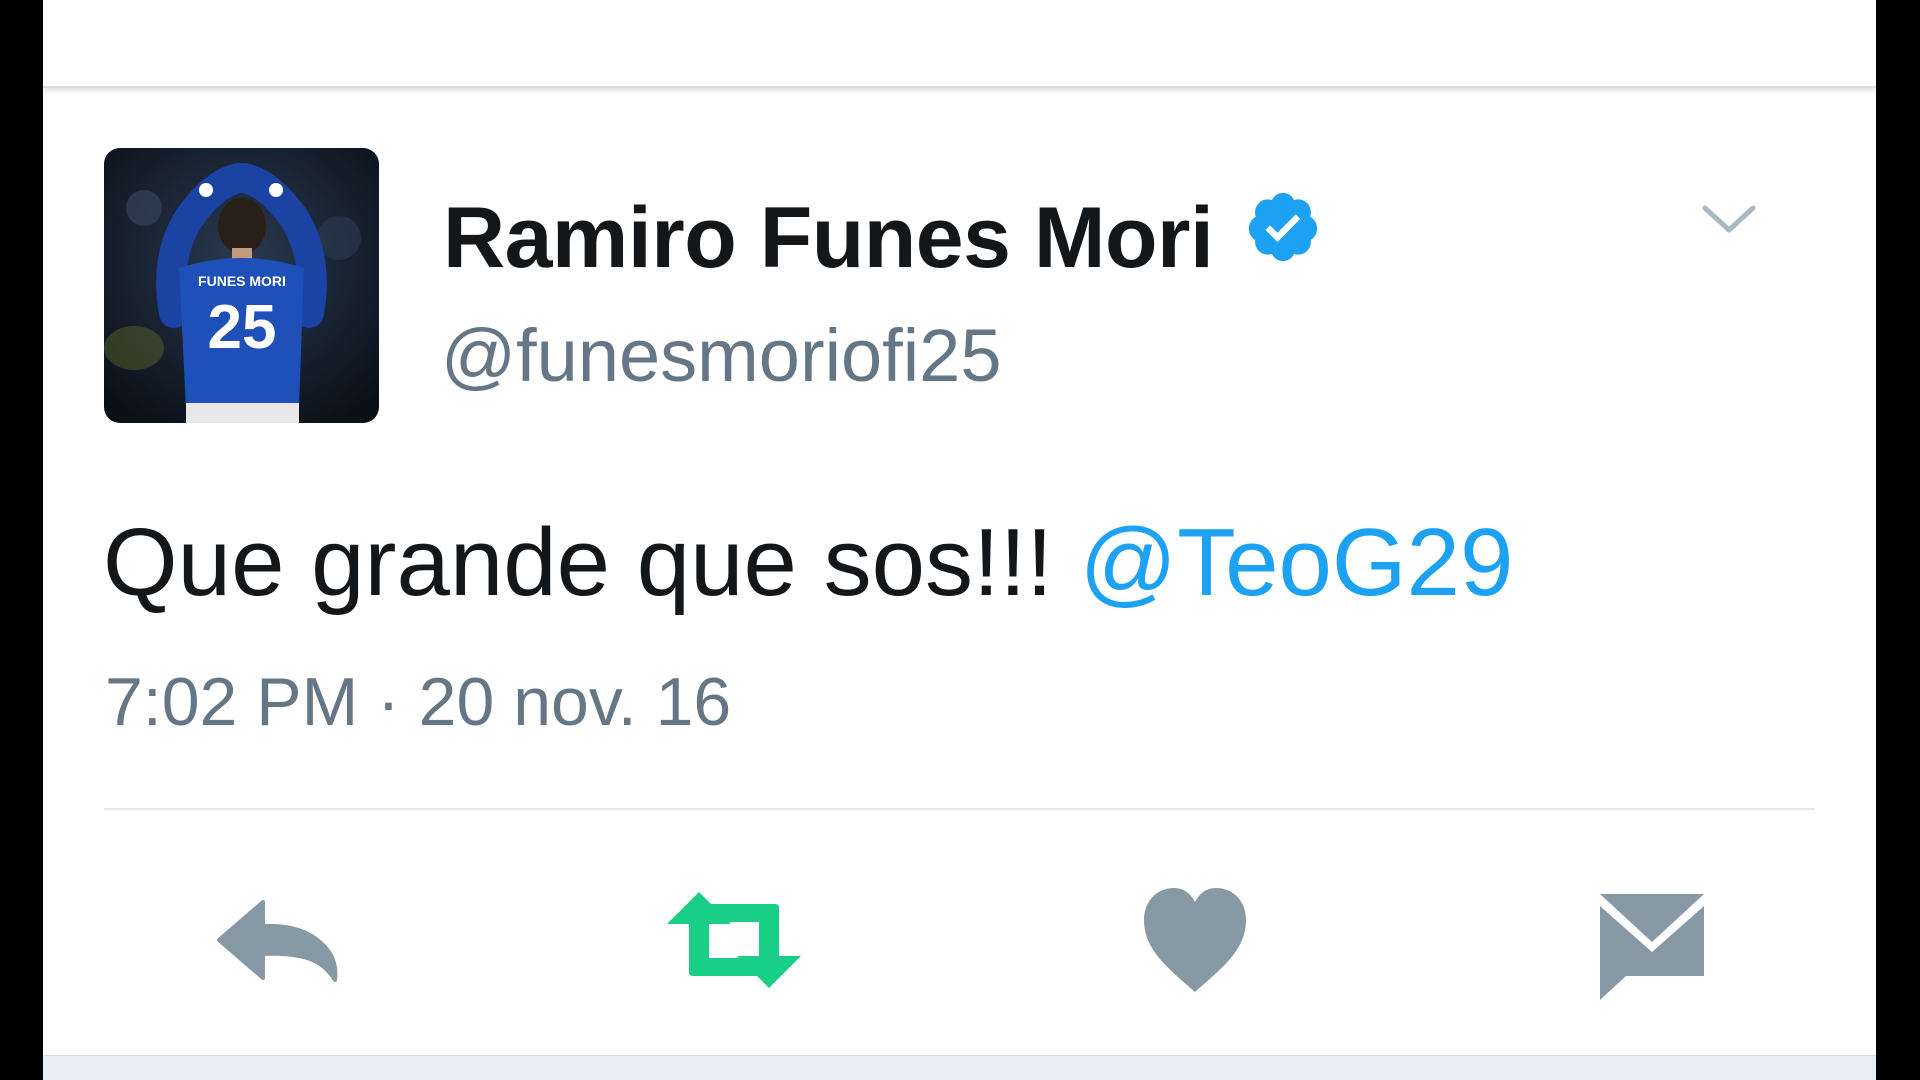 This screenshot has width=1920, height=1080. I want to click on mention-link: @TeoG29, so click(1297, 562).